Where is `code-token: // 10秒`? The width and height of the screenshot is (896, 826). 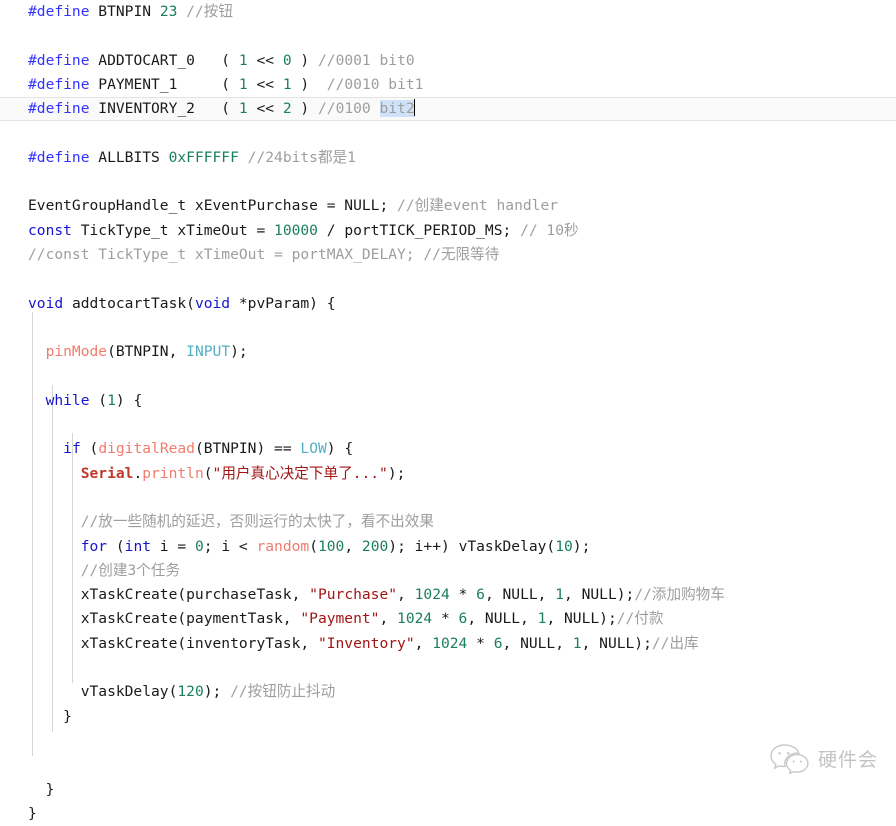
code-token: // 10秒 is located at coordinates (549, 230).